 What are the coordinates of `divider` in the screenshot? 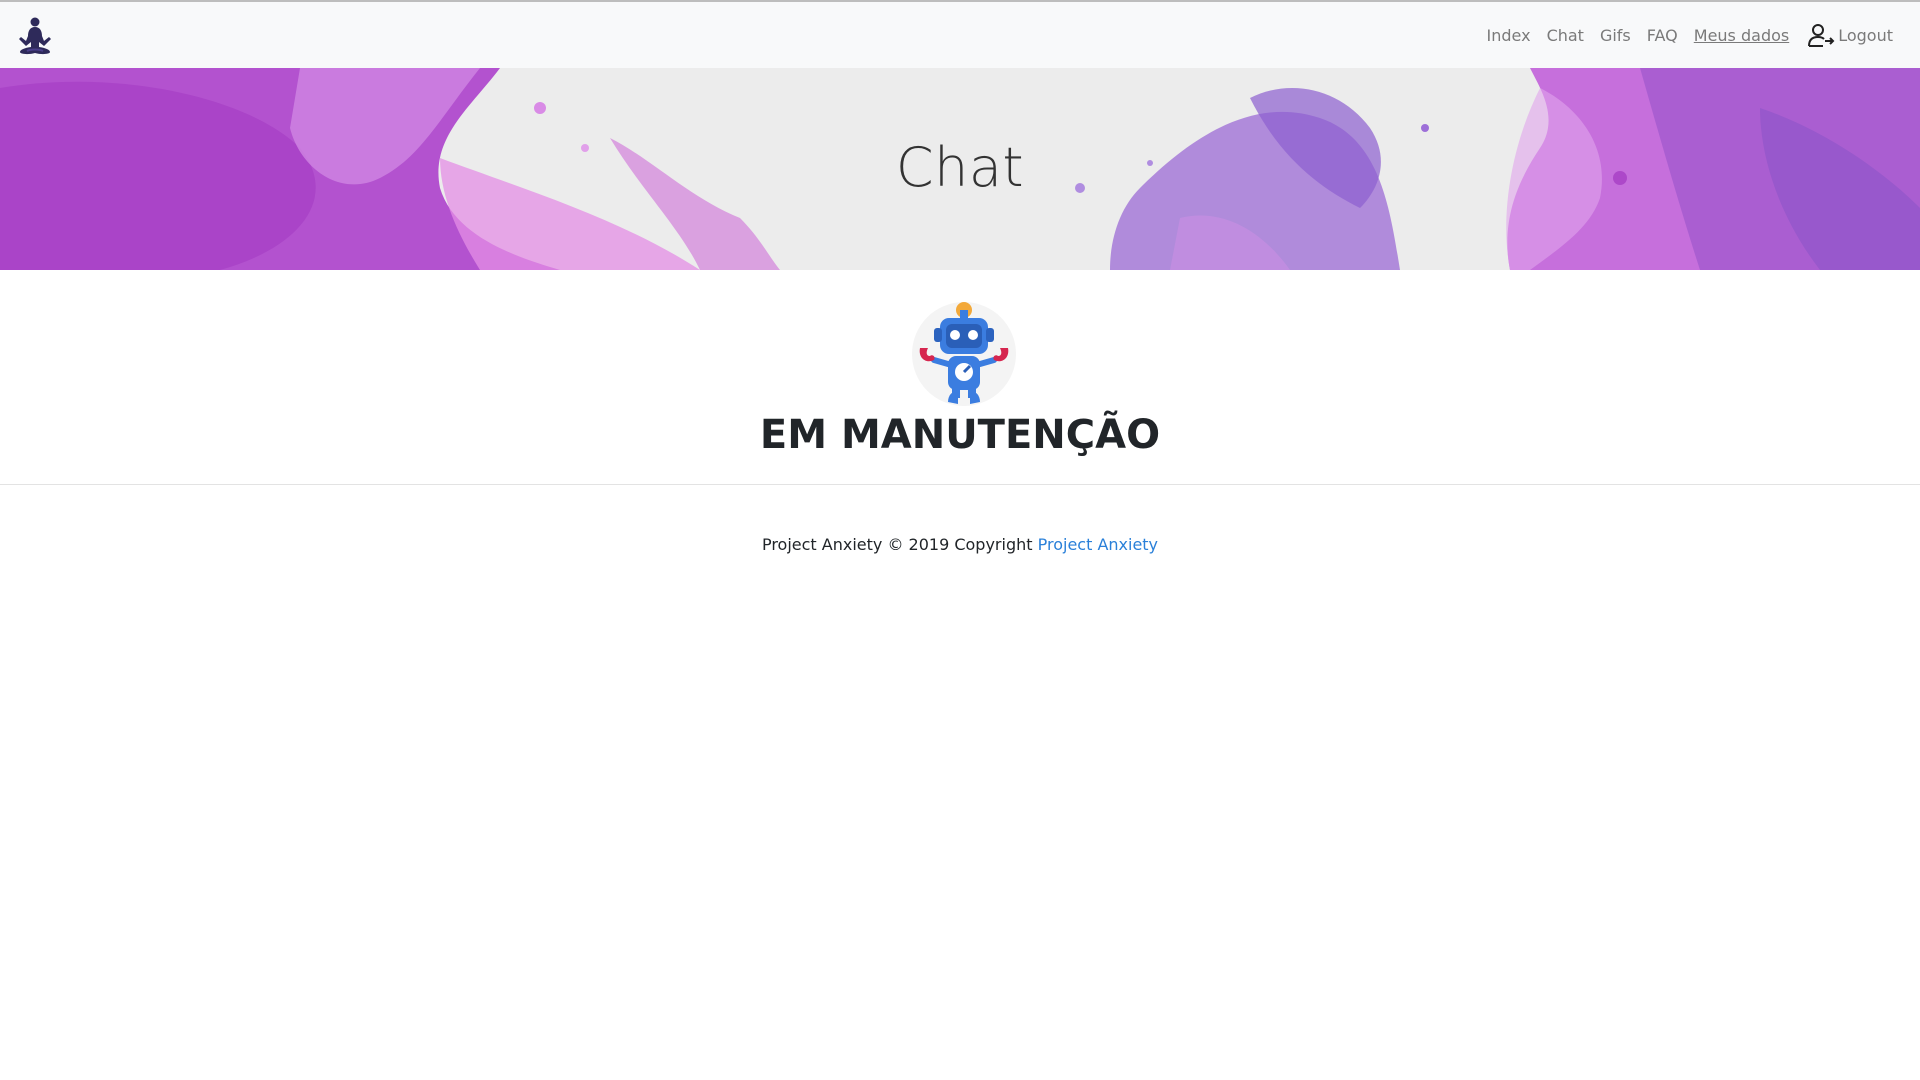 It's located at (960, 484).